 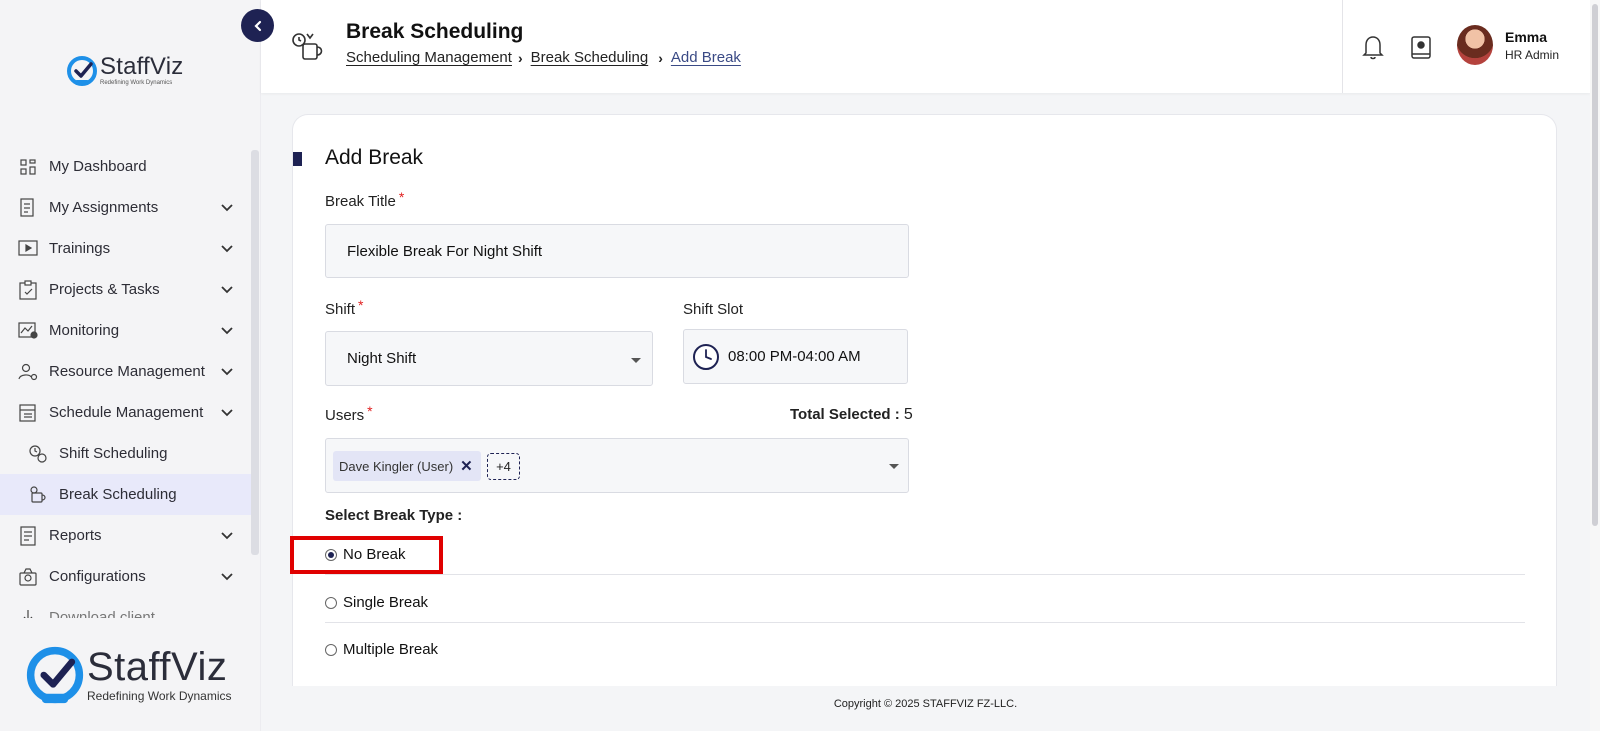 What do you see at coordinates (429, 57) in the screenshot?
I see `breadcrumb-scheduling-management: Scheduling Management` at bounding box center [429, 57].